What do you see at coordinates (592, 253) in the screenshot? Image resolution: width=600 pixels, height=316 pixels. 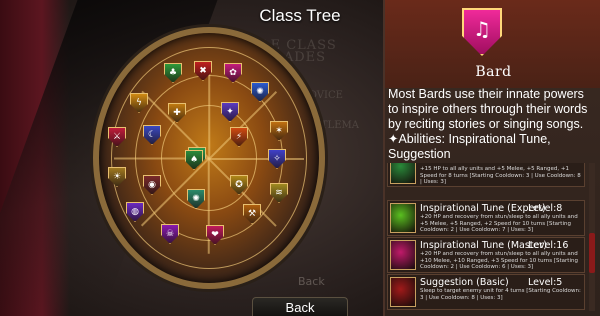 I see `scrollbar-thumb` at bounding box center [592, 253].